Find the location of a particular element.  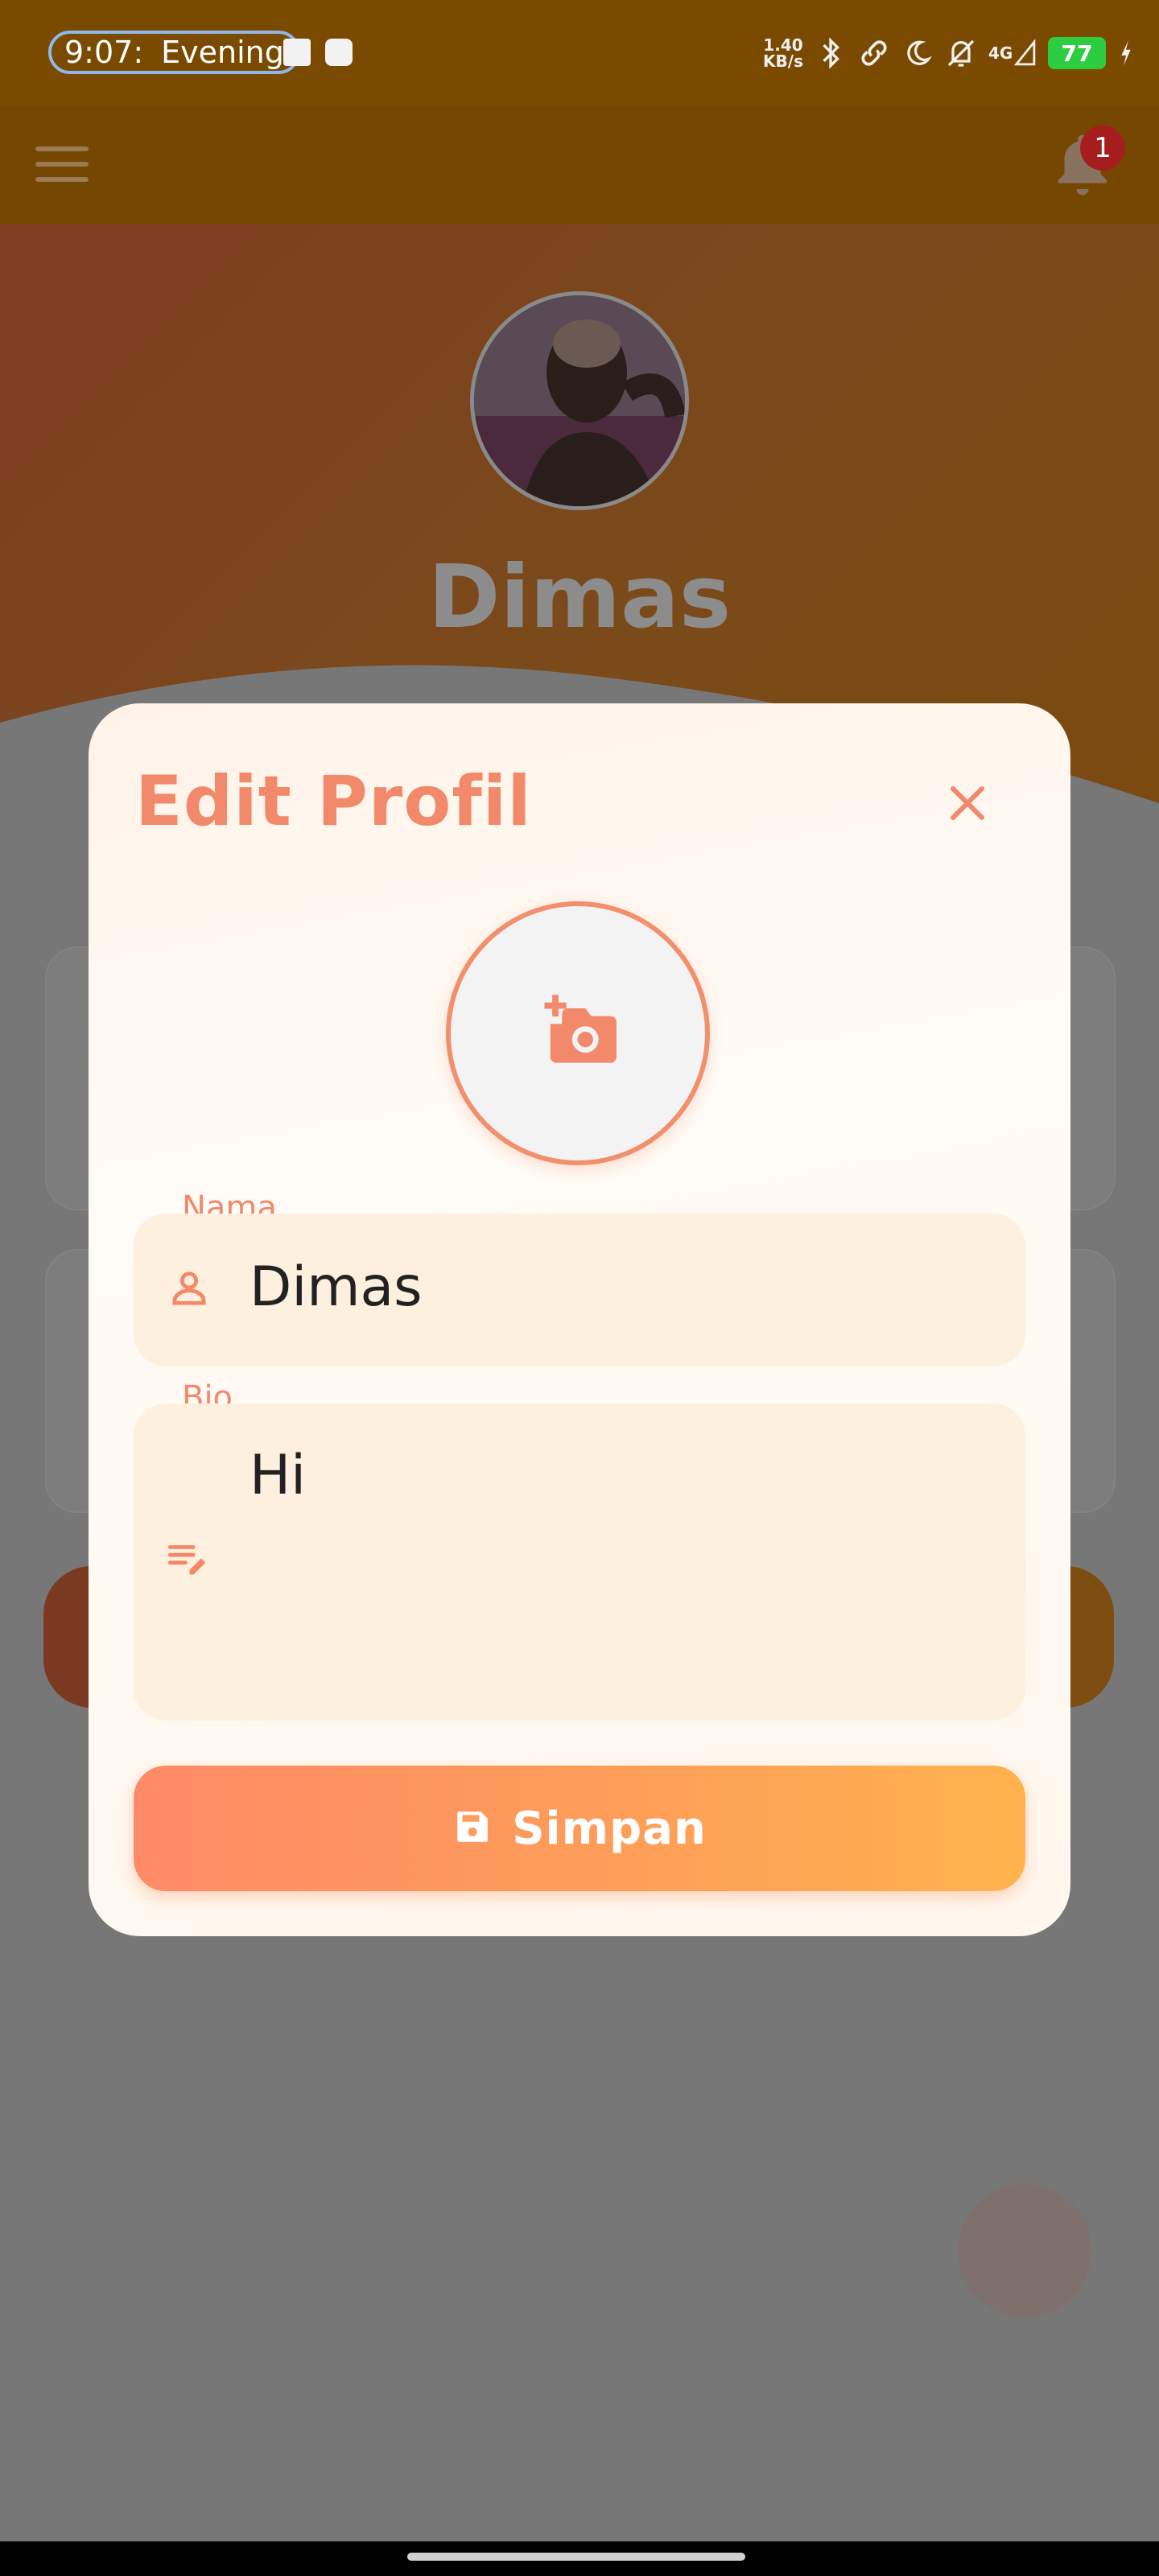

photo-picker-button is located at coordinates (578, 1033).